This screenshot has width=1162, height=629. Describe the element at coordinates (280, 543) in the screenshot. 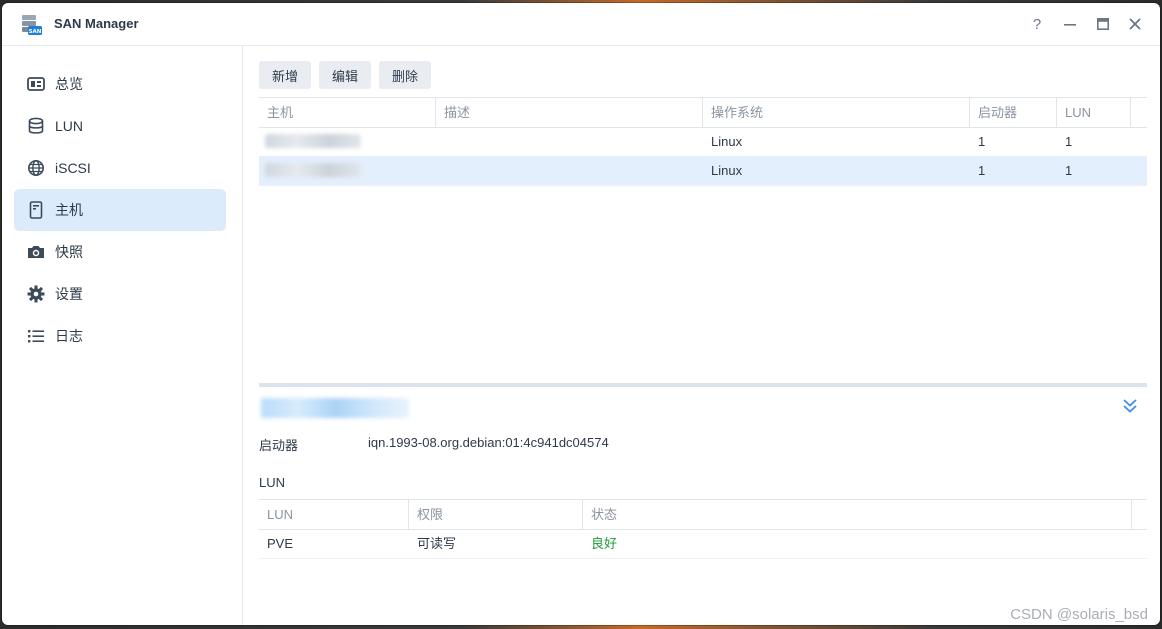

I see `lun-name-cell: PVE` at that location.